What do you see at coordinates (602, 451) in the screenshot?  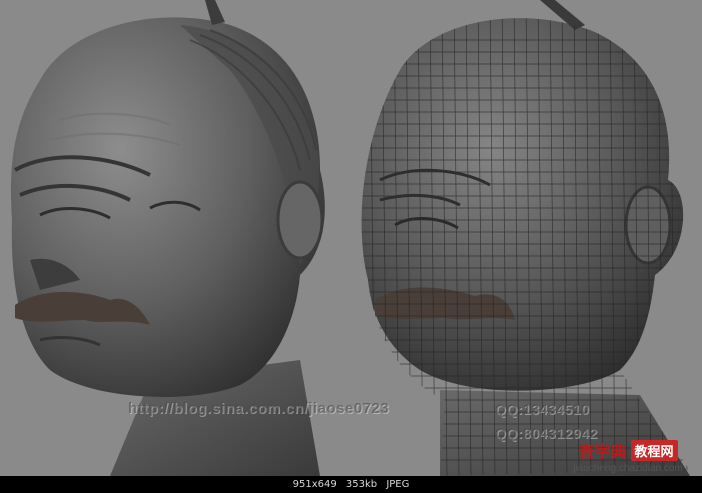 I see `site-logo-name: 查字典` at bounding box center [602, 451].